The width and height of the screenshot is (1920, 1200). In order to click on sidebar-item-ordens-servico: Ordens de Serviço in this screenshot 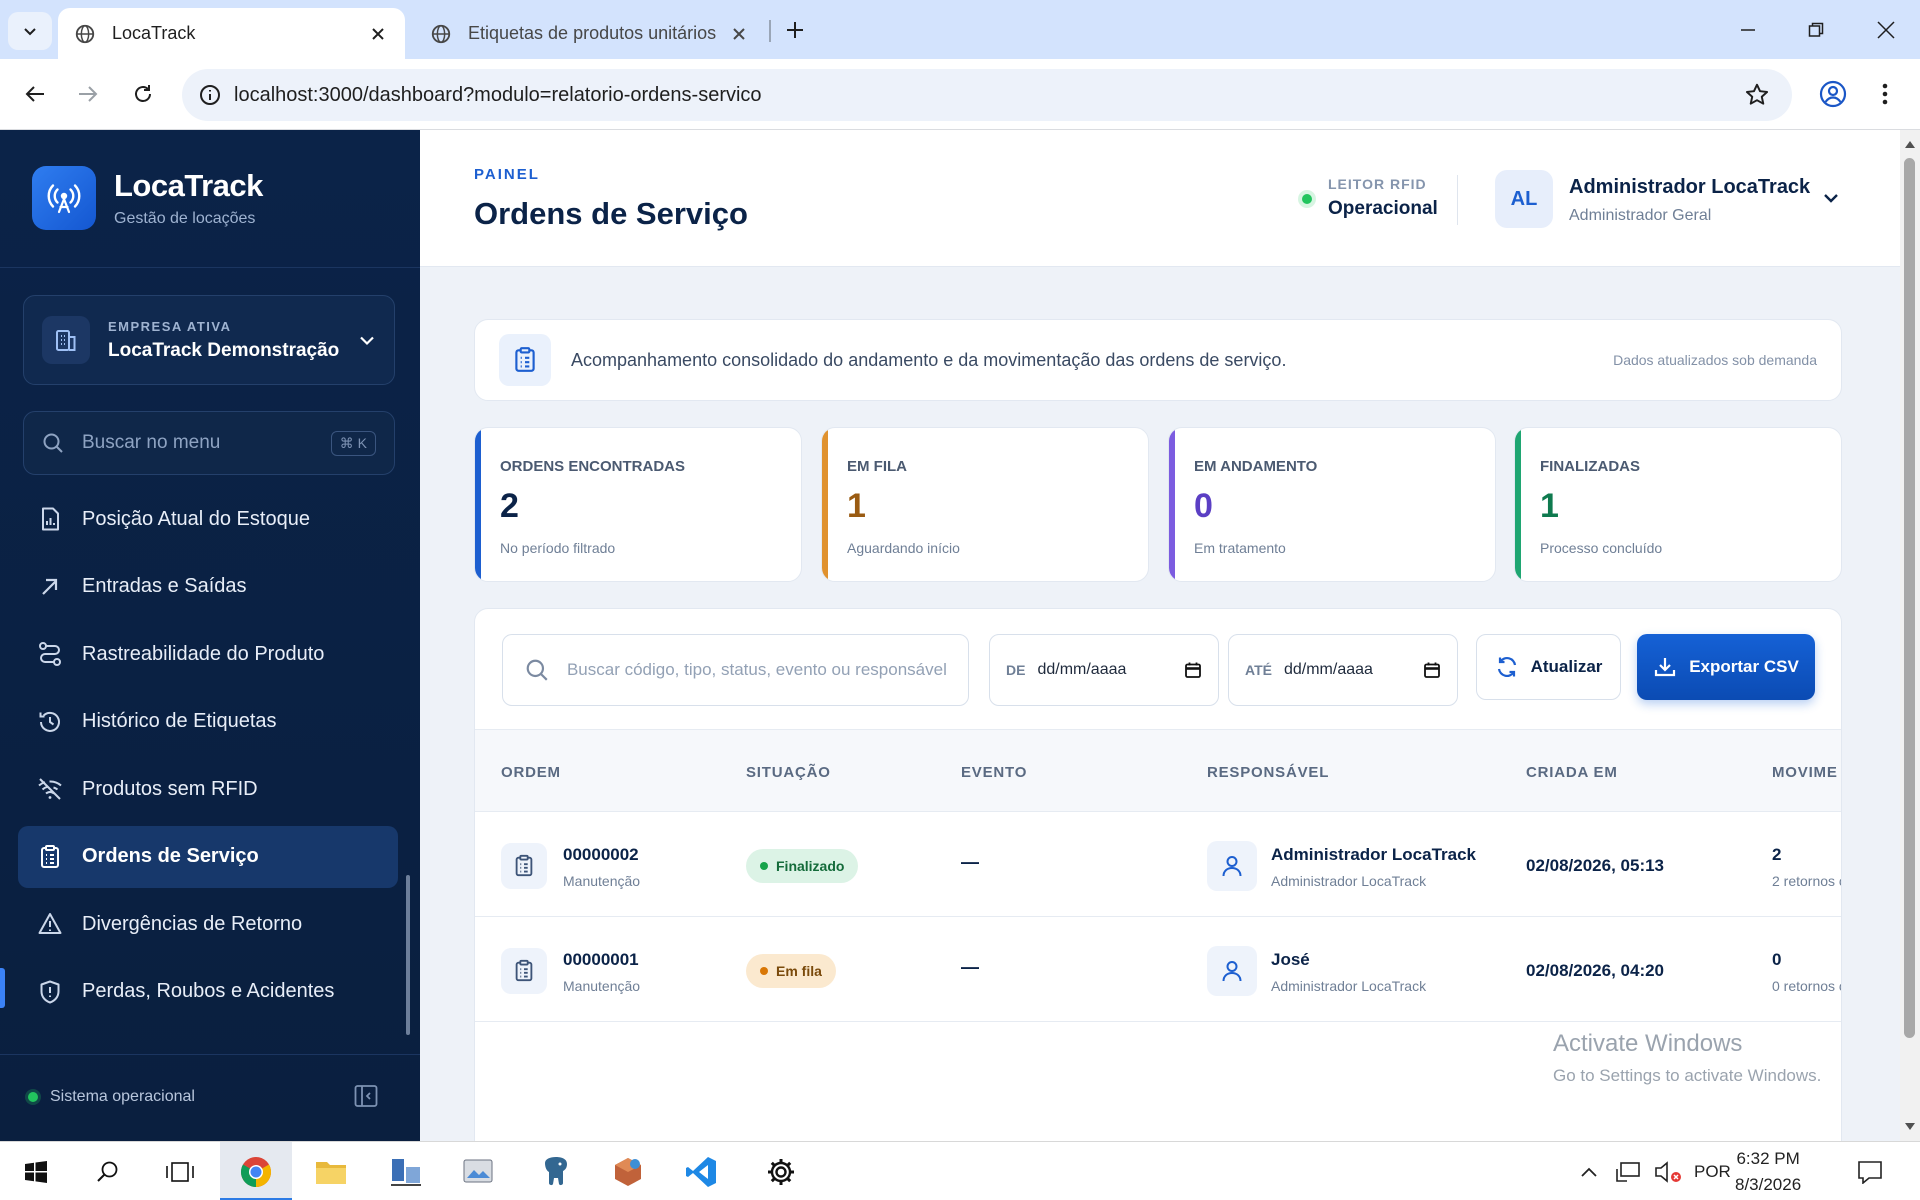, I will do `click(208, 856)`.